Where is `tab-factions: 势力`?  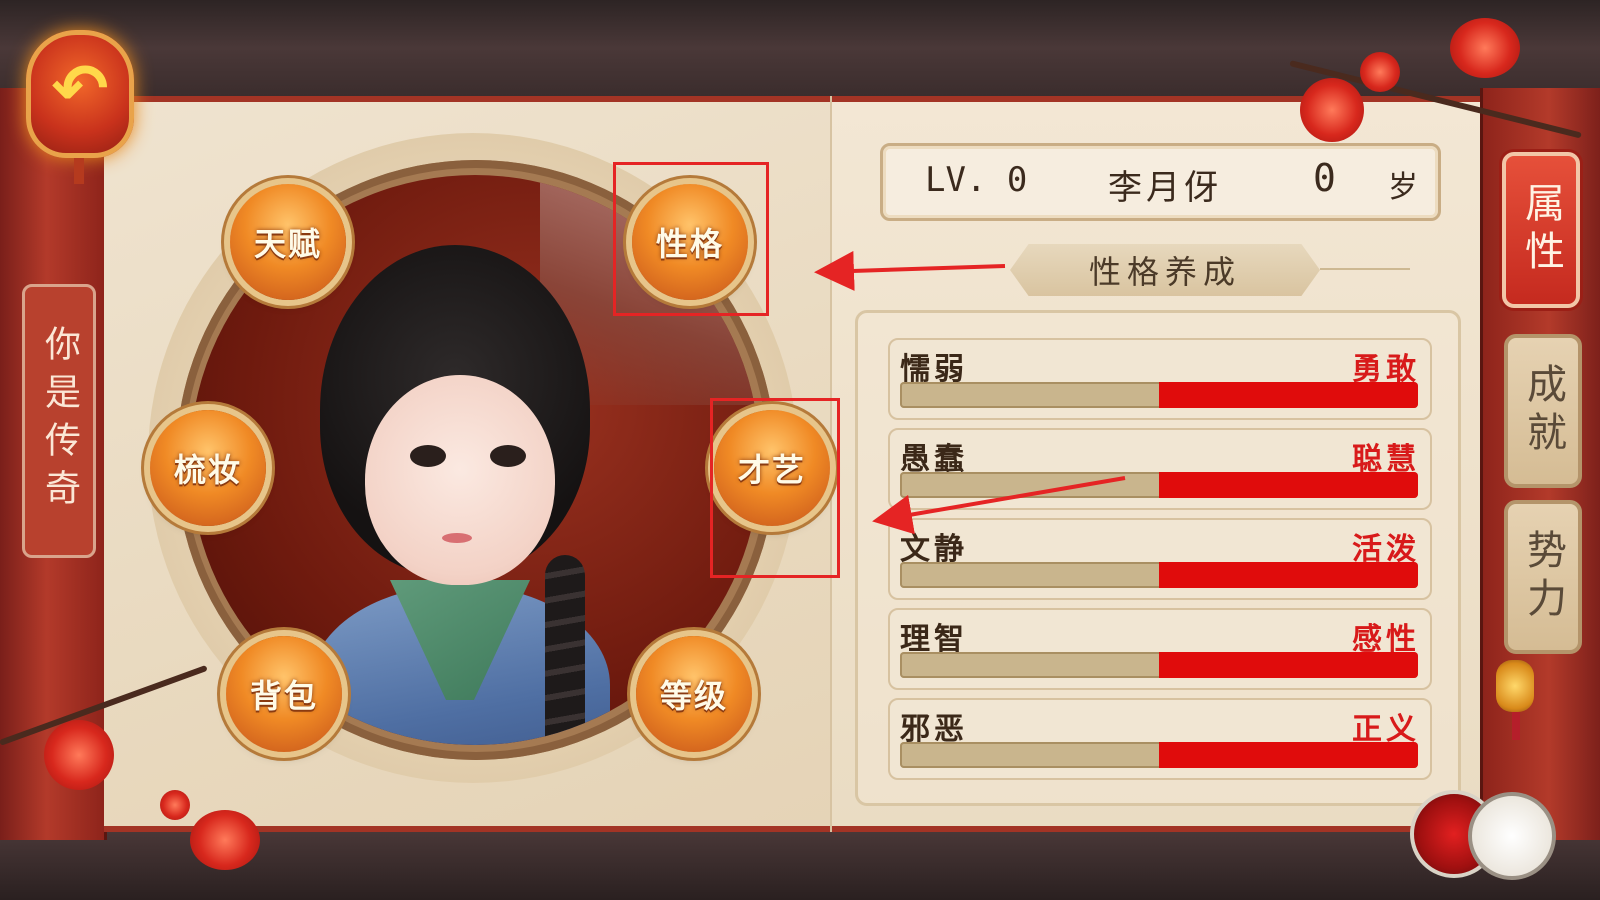
tab-factions: 势力 is located at coordinates (1543, 577).